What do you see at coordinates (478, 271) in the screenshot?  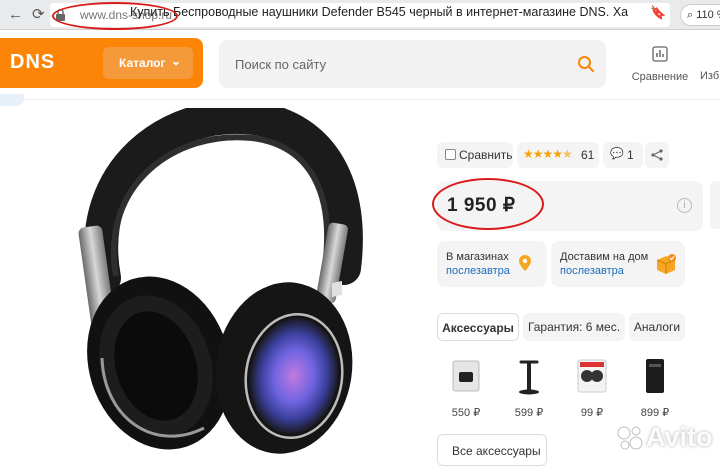 I see `store-availability-date: послезавтра` at bounding box center [478, 271].